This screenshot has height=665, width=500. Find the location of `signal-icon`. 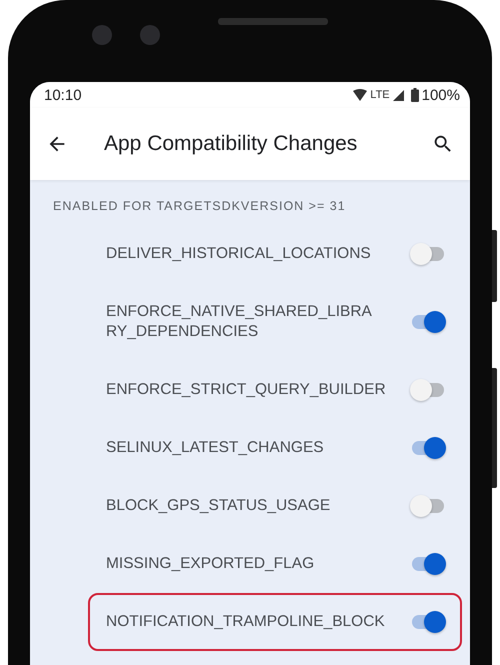

signal-icon is located at coordinates (398, 95).